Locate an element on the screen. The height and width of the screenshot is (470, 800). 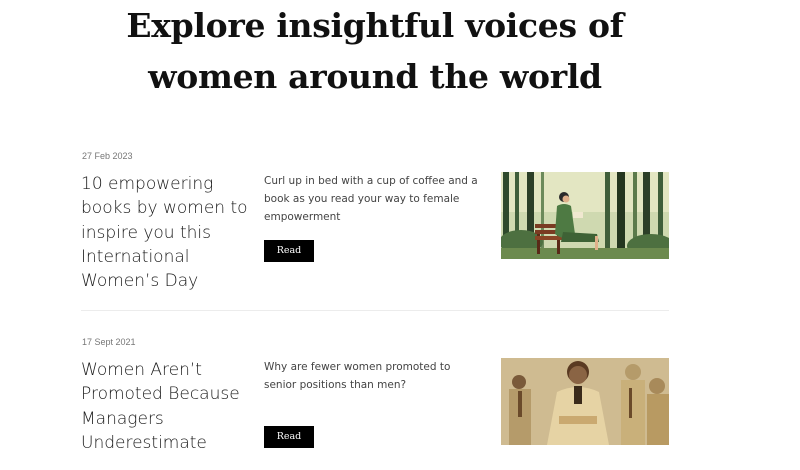
woman-reading-illustration is located at coordinates (585, 215).